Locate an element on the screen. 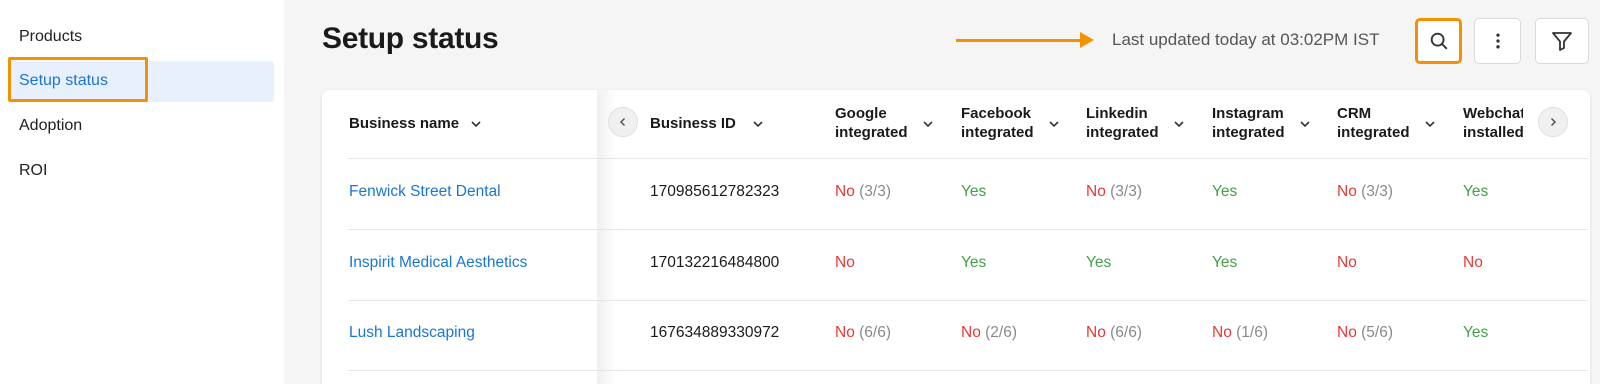  filter-button is located at coordinates (1562, 41).